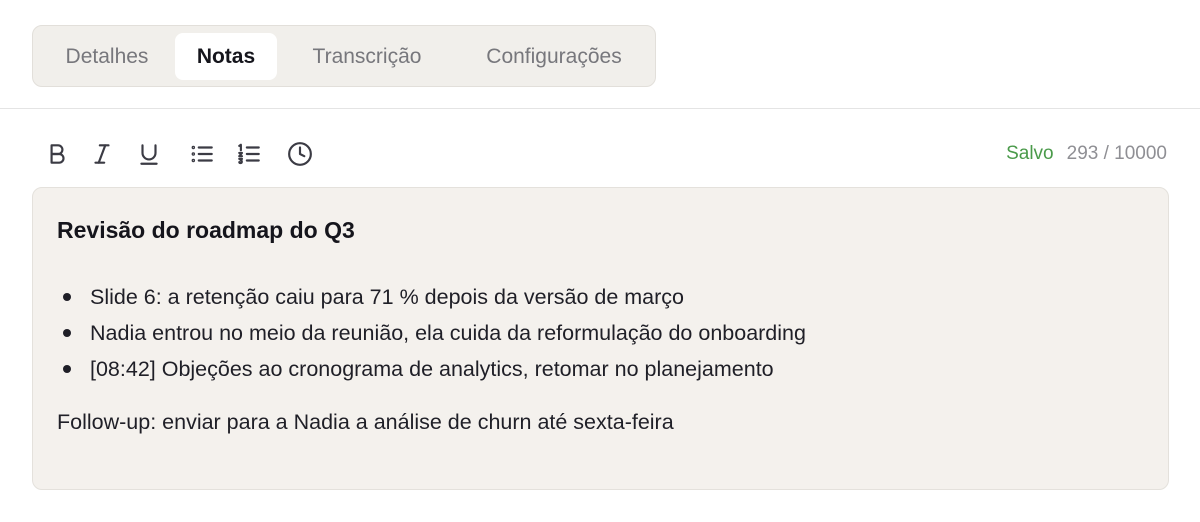 The width and height of the screenshot is (1200, 522). I want to click on italic-icon, so click(102, 154).